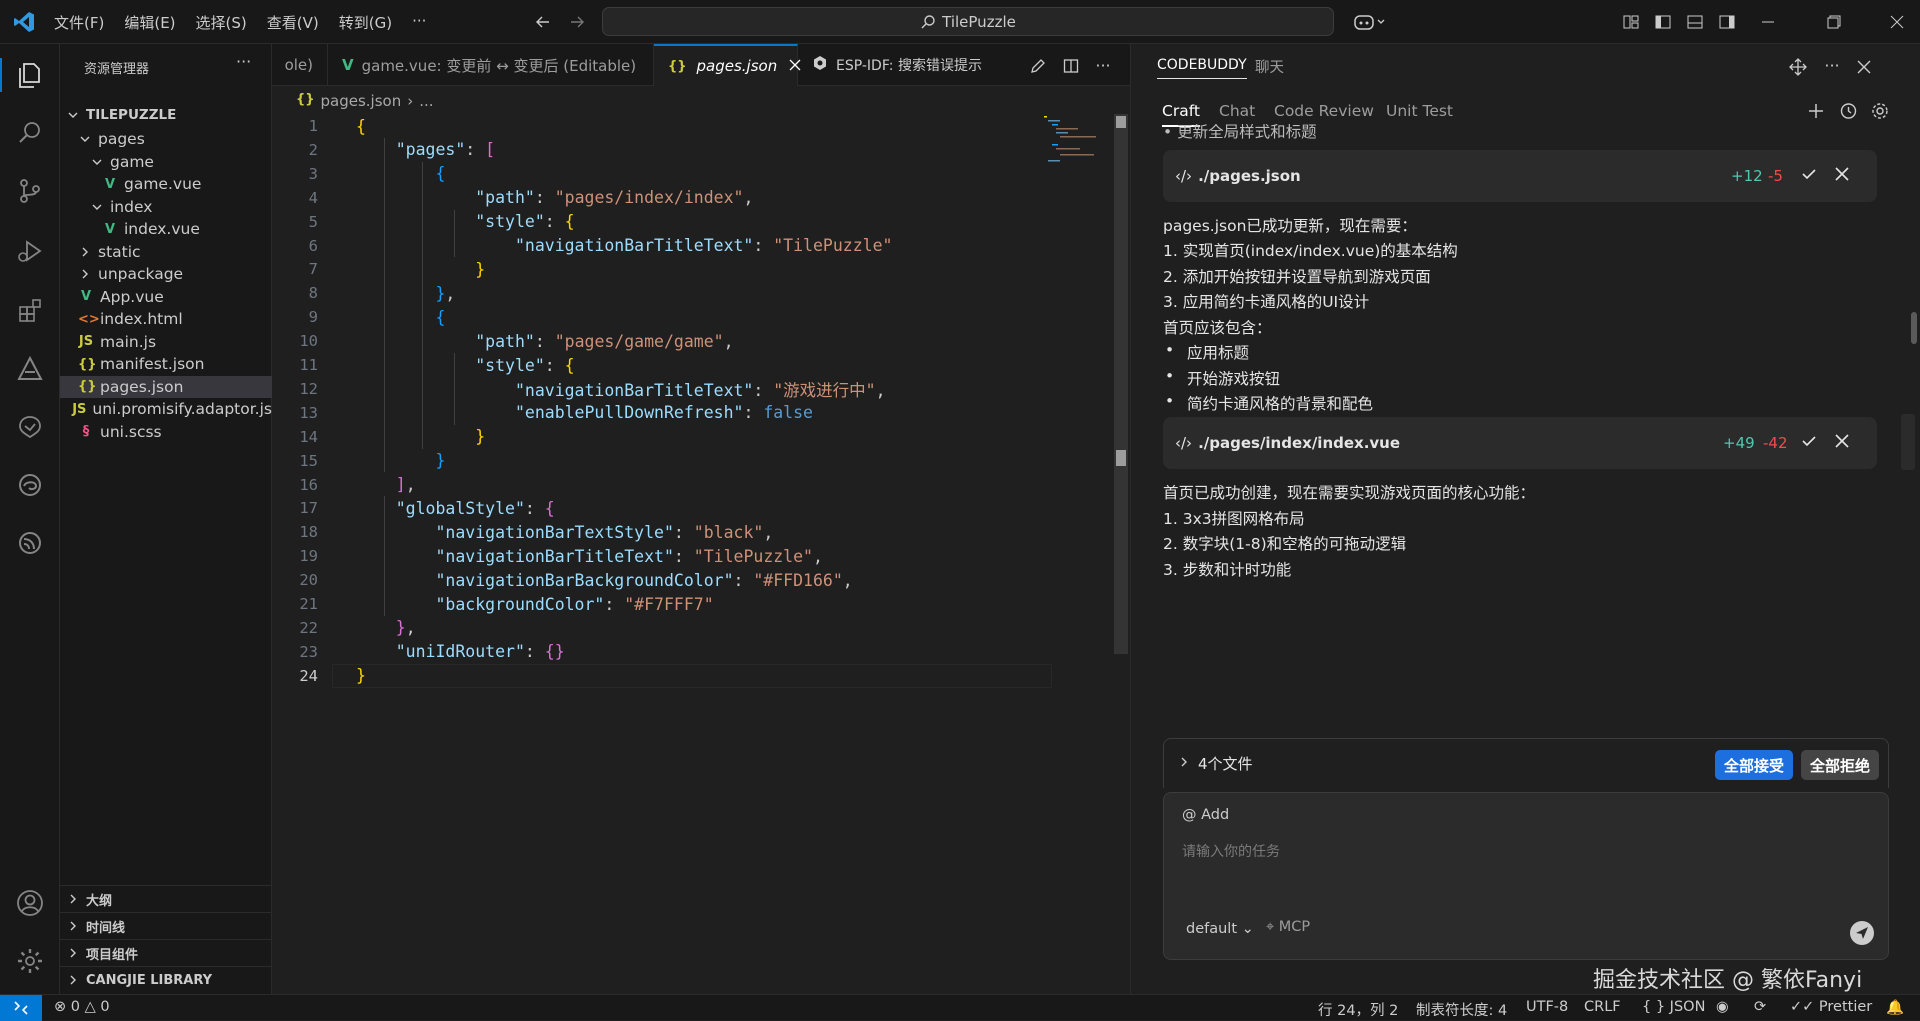  I want to click on section-cangjie-library: CANGJIE LIBRARY, so click(166, 979).